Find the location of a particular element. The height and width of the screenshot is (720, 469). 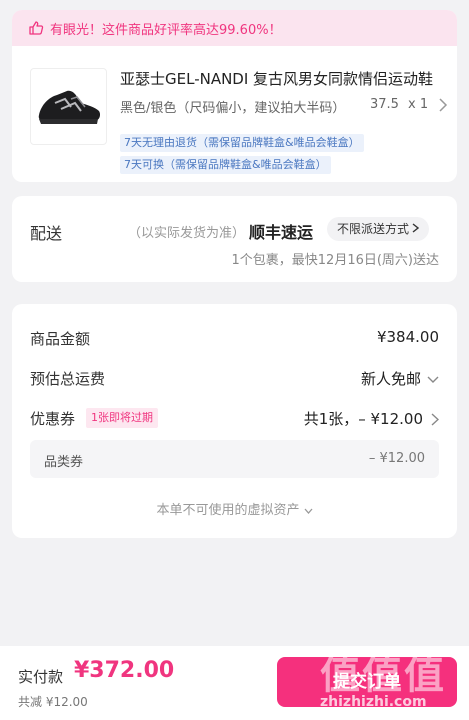

shipping-fee-row: 新人免邮 is located at coordinates (400, 378).